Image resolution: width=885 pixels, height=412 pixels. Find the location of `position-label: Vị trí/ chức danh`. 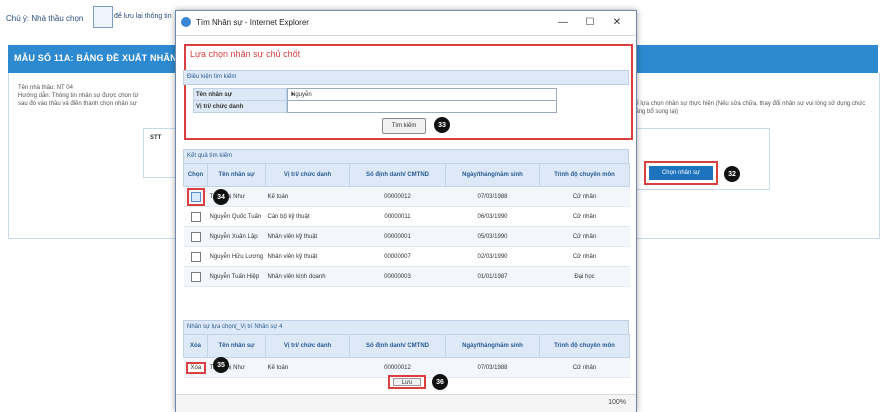

position-label: Vị trí/ chức danh is located at coordinates (220, 107).